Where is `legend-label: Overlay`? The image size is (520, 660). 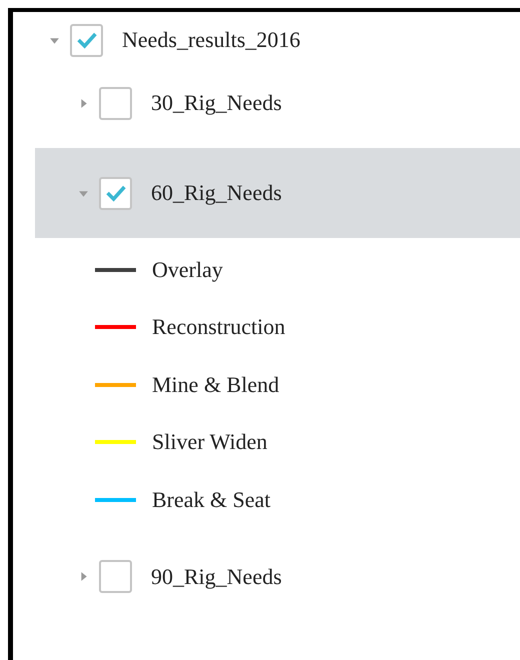
legend-label: Overlay is located at coordinates (187, 269).